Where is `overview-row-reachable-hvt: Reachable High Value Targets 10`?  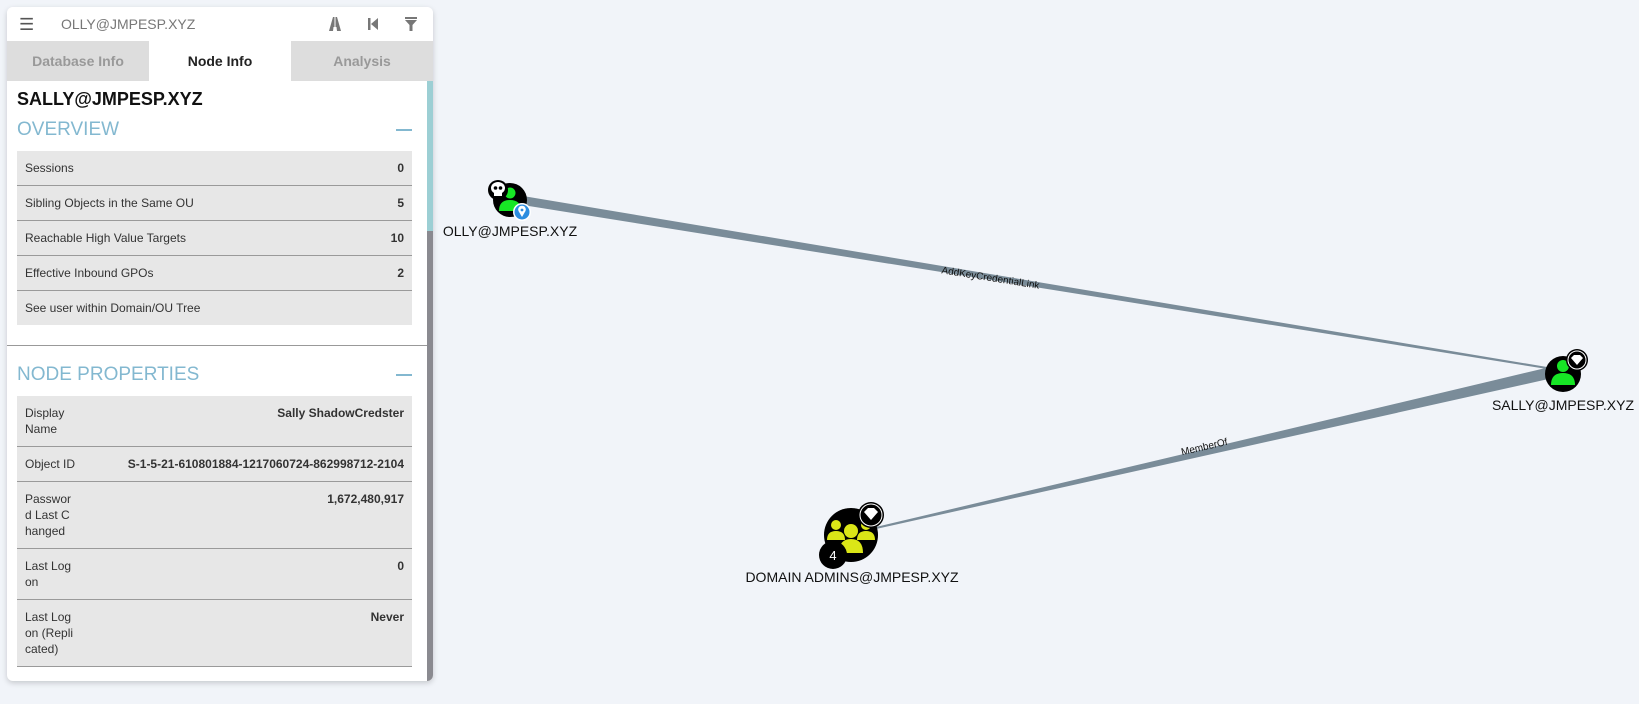
overview-row-reachable-hvt: Reachable High Value Targets 10 is located at coordinates (214, 238).